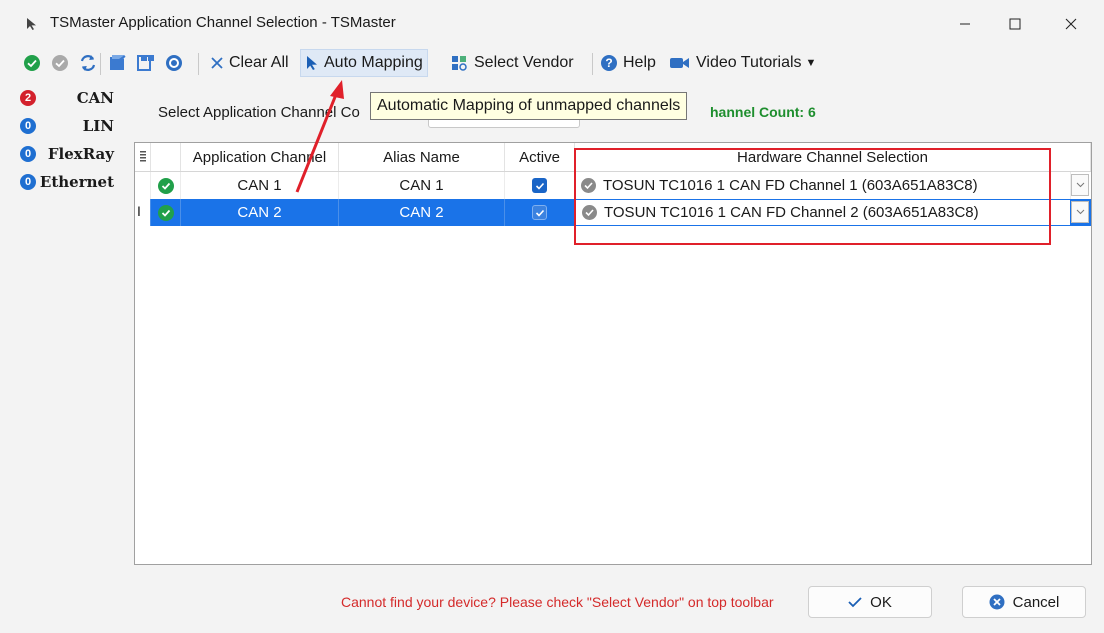  I want to click on export-button, so click(146, 63).